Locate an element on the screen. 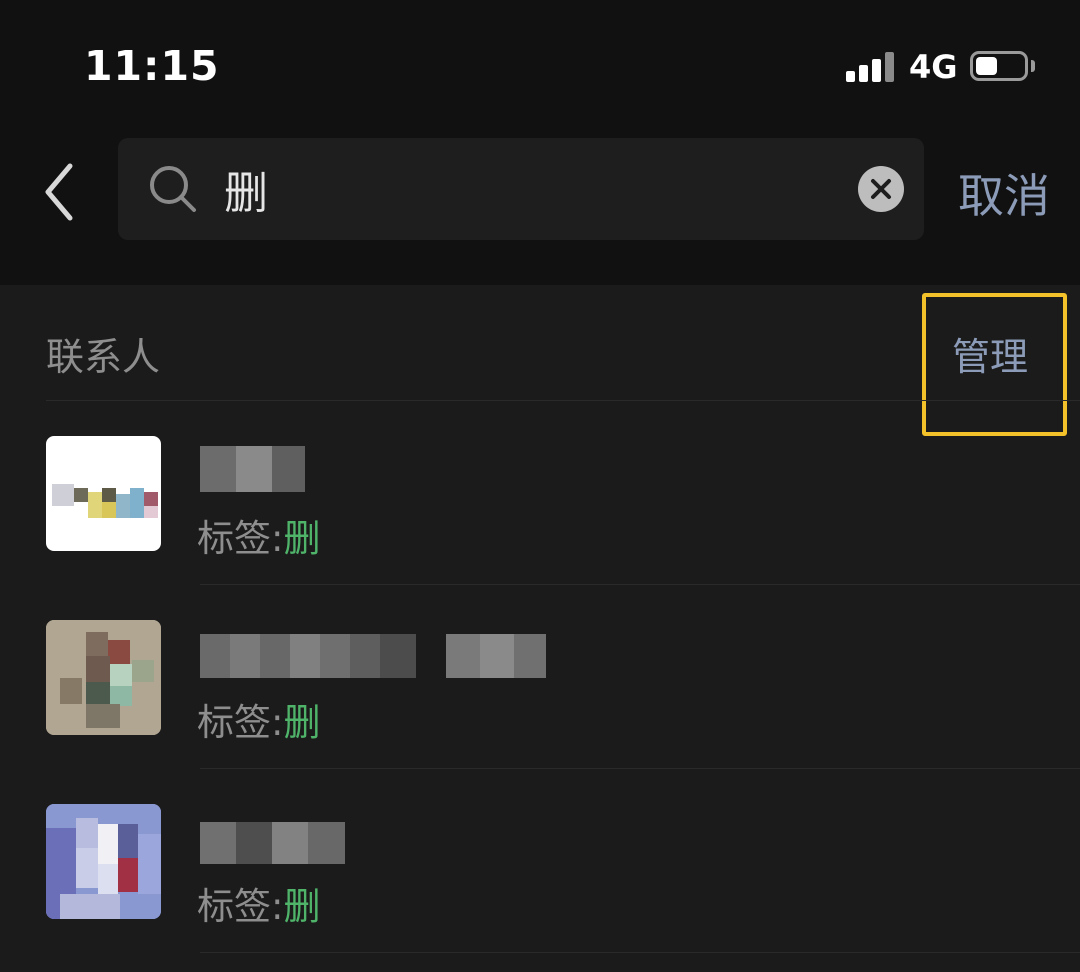 This screenshot has width=1080, height=972. cancel-button: 取消 is located at coordinates (1004, 193).